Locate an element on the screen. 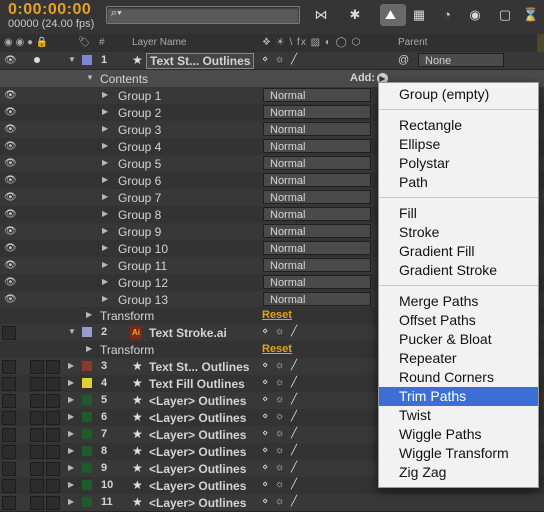 The width and height of the screenshot is (544, 512). group-label: Group 4 is located at coordinates (139, 147).